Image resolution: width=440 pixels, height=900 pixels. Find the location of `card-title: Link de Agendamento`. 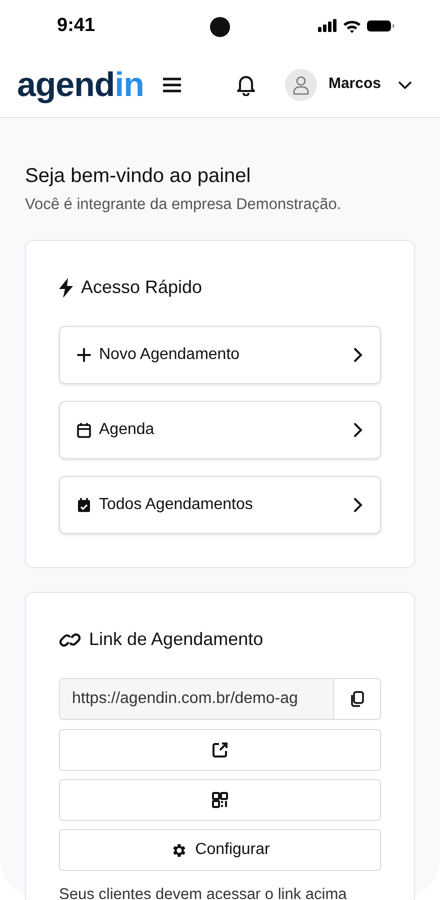

card-title: Link de Agendamento is located at coordinates (176, 640).